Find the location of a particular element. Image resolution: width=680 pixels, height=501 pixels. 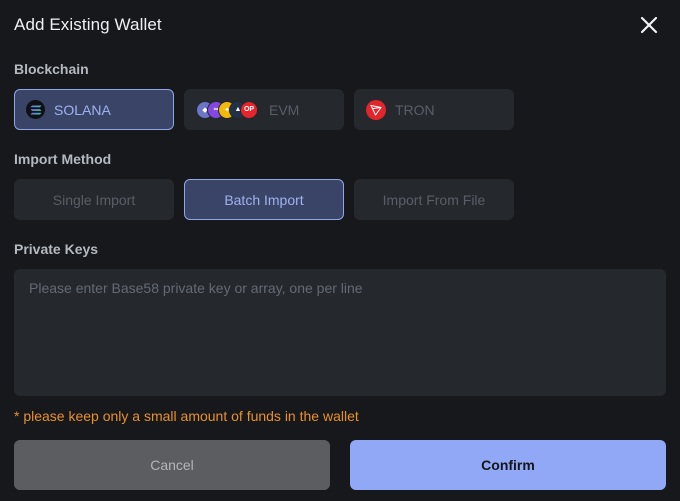

chain-option-label: EVM is located at coordinates (284, 109).